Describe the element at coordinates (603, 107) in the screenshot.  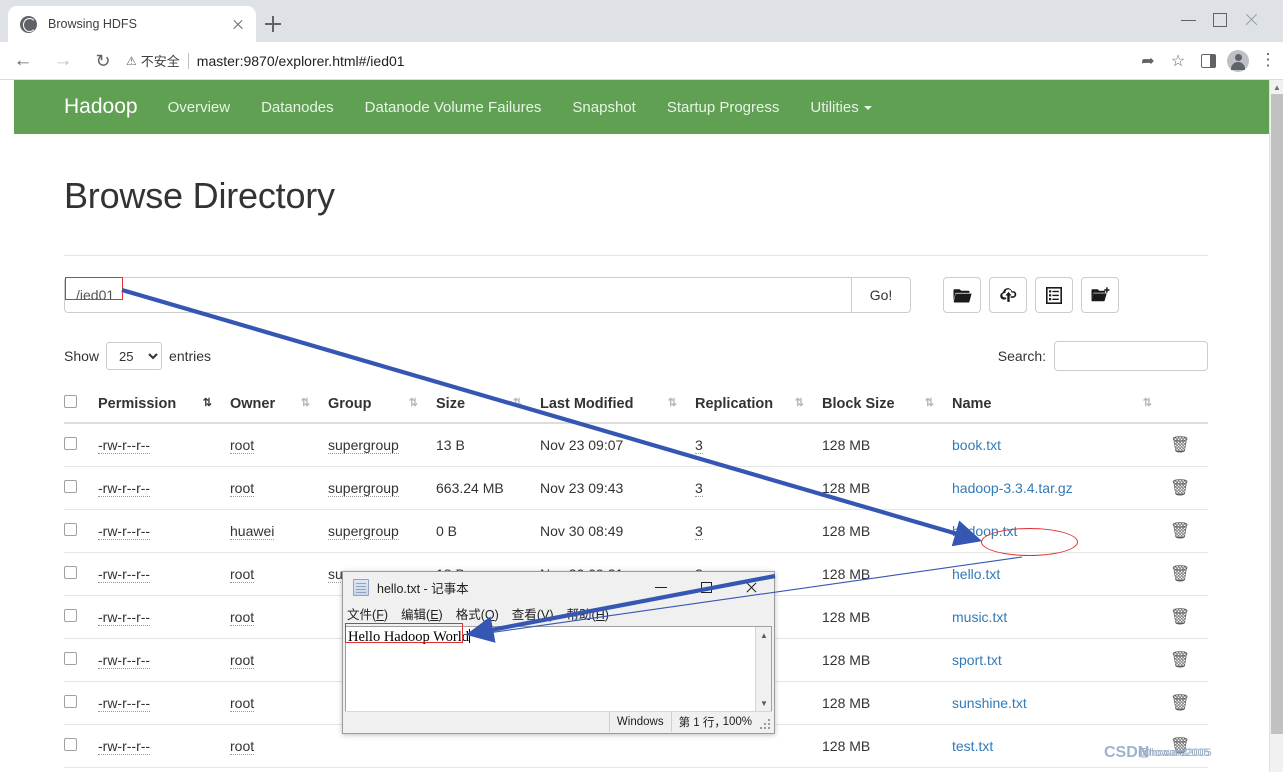
I see `nav-link-snapshot: Snapshot` at that location.